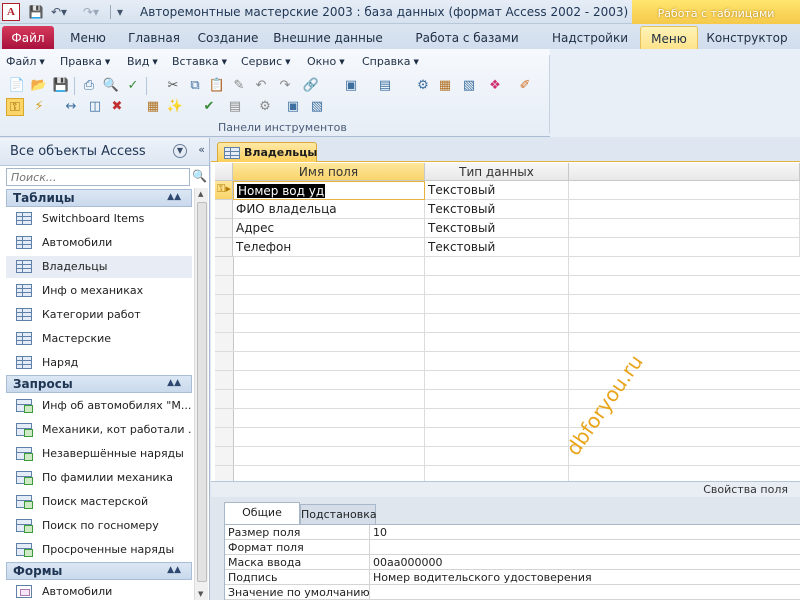 This screenshot has height=600, width=800. Describe the element at coordinates (329, 247) in the screenshot. I see `field-name-cell: Телефон` at that location.